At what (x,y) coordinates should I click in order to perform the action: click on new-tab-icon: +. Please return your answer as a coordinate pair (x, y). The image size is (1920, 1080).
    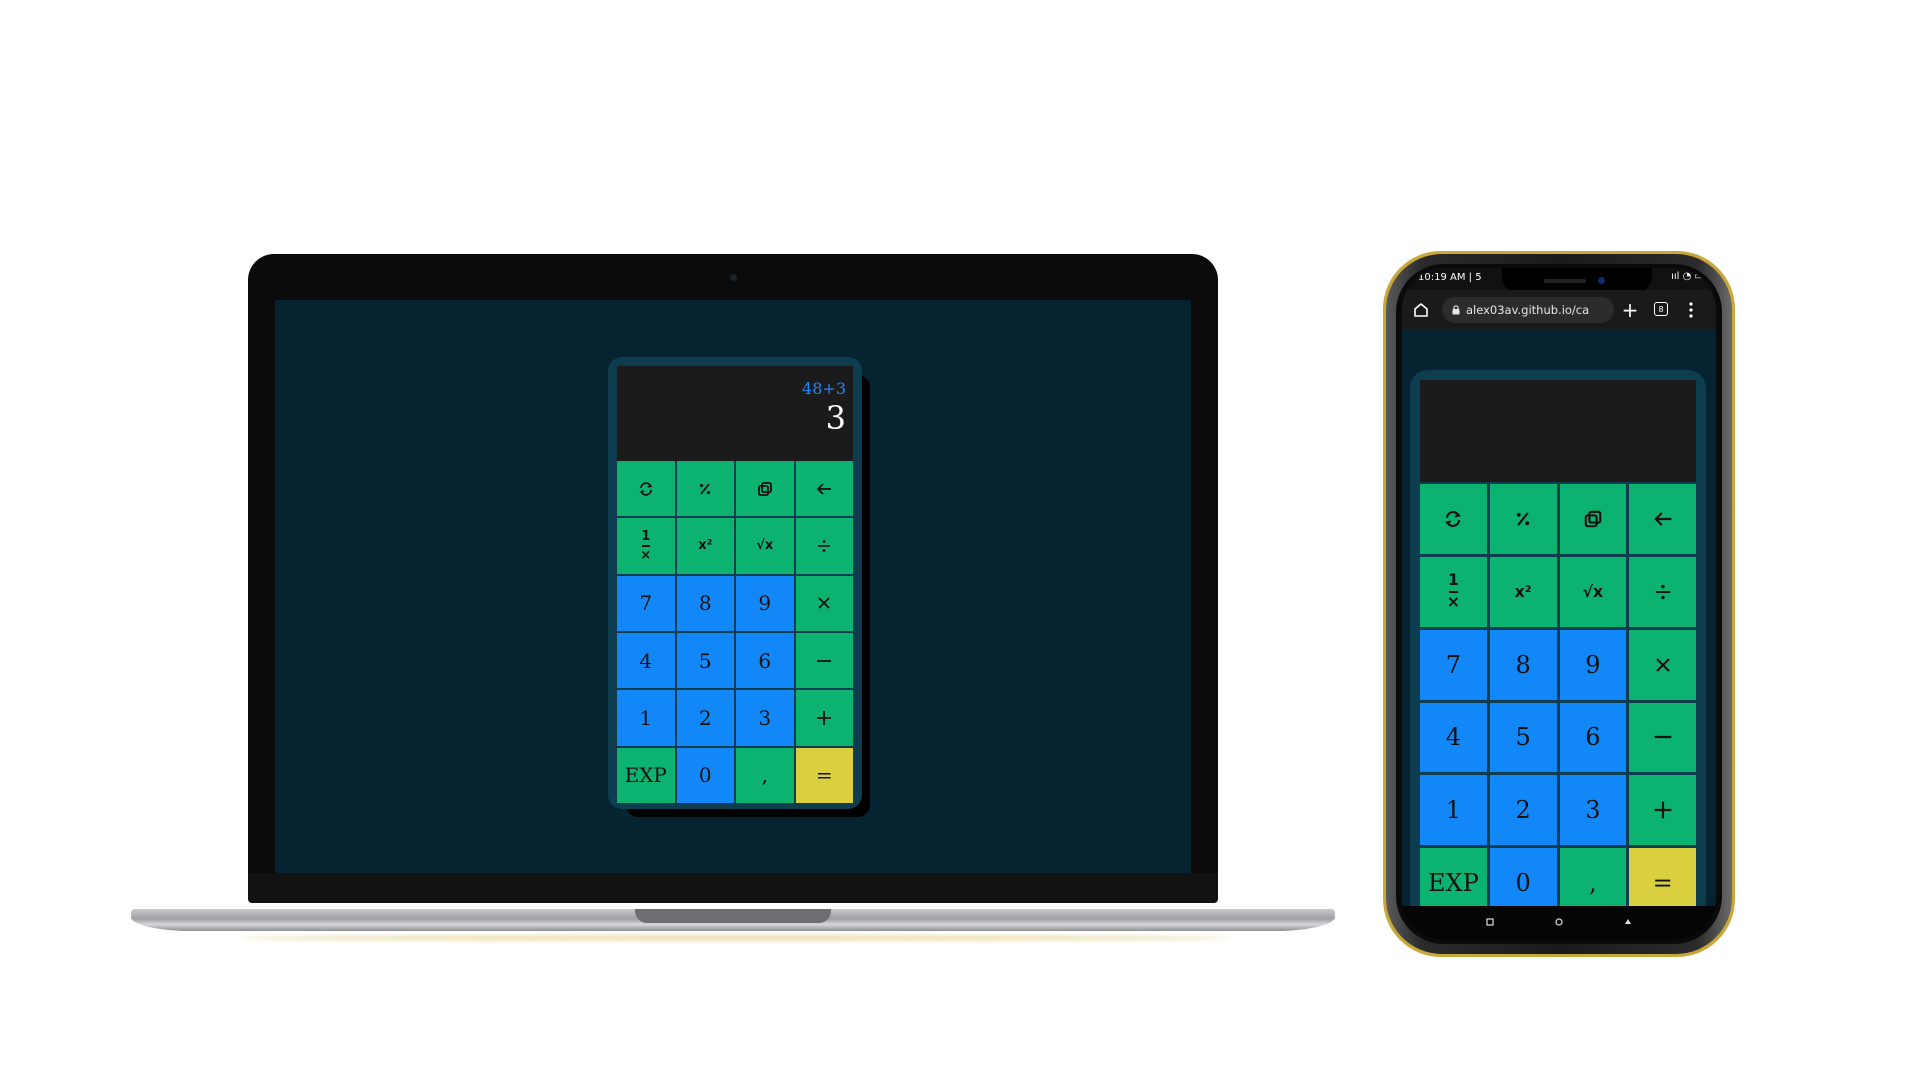
    Looking at the image, I should click on (1630, 310).